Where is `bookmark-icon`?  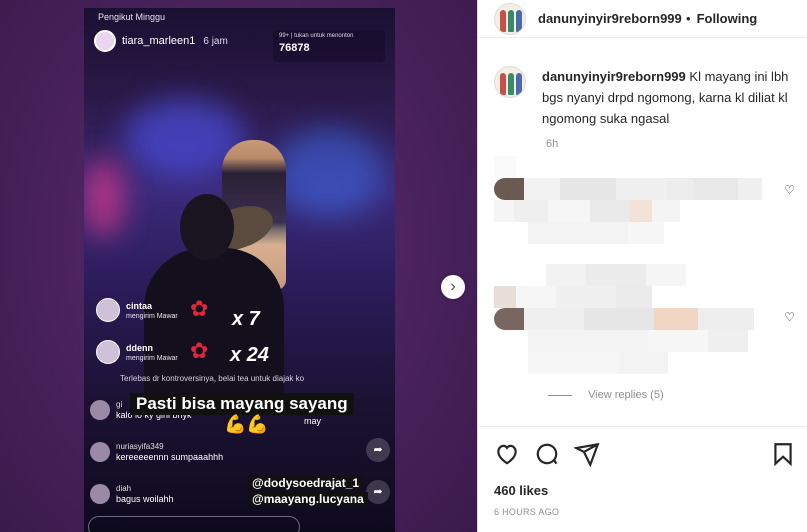
bookmark-icon is located at coordinates (783, 454).